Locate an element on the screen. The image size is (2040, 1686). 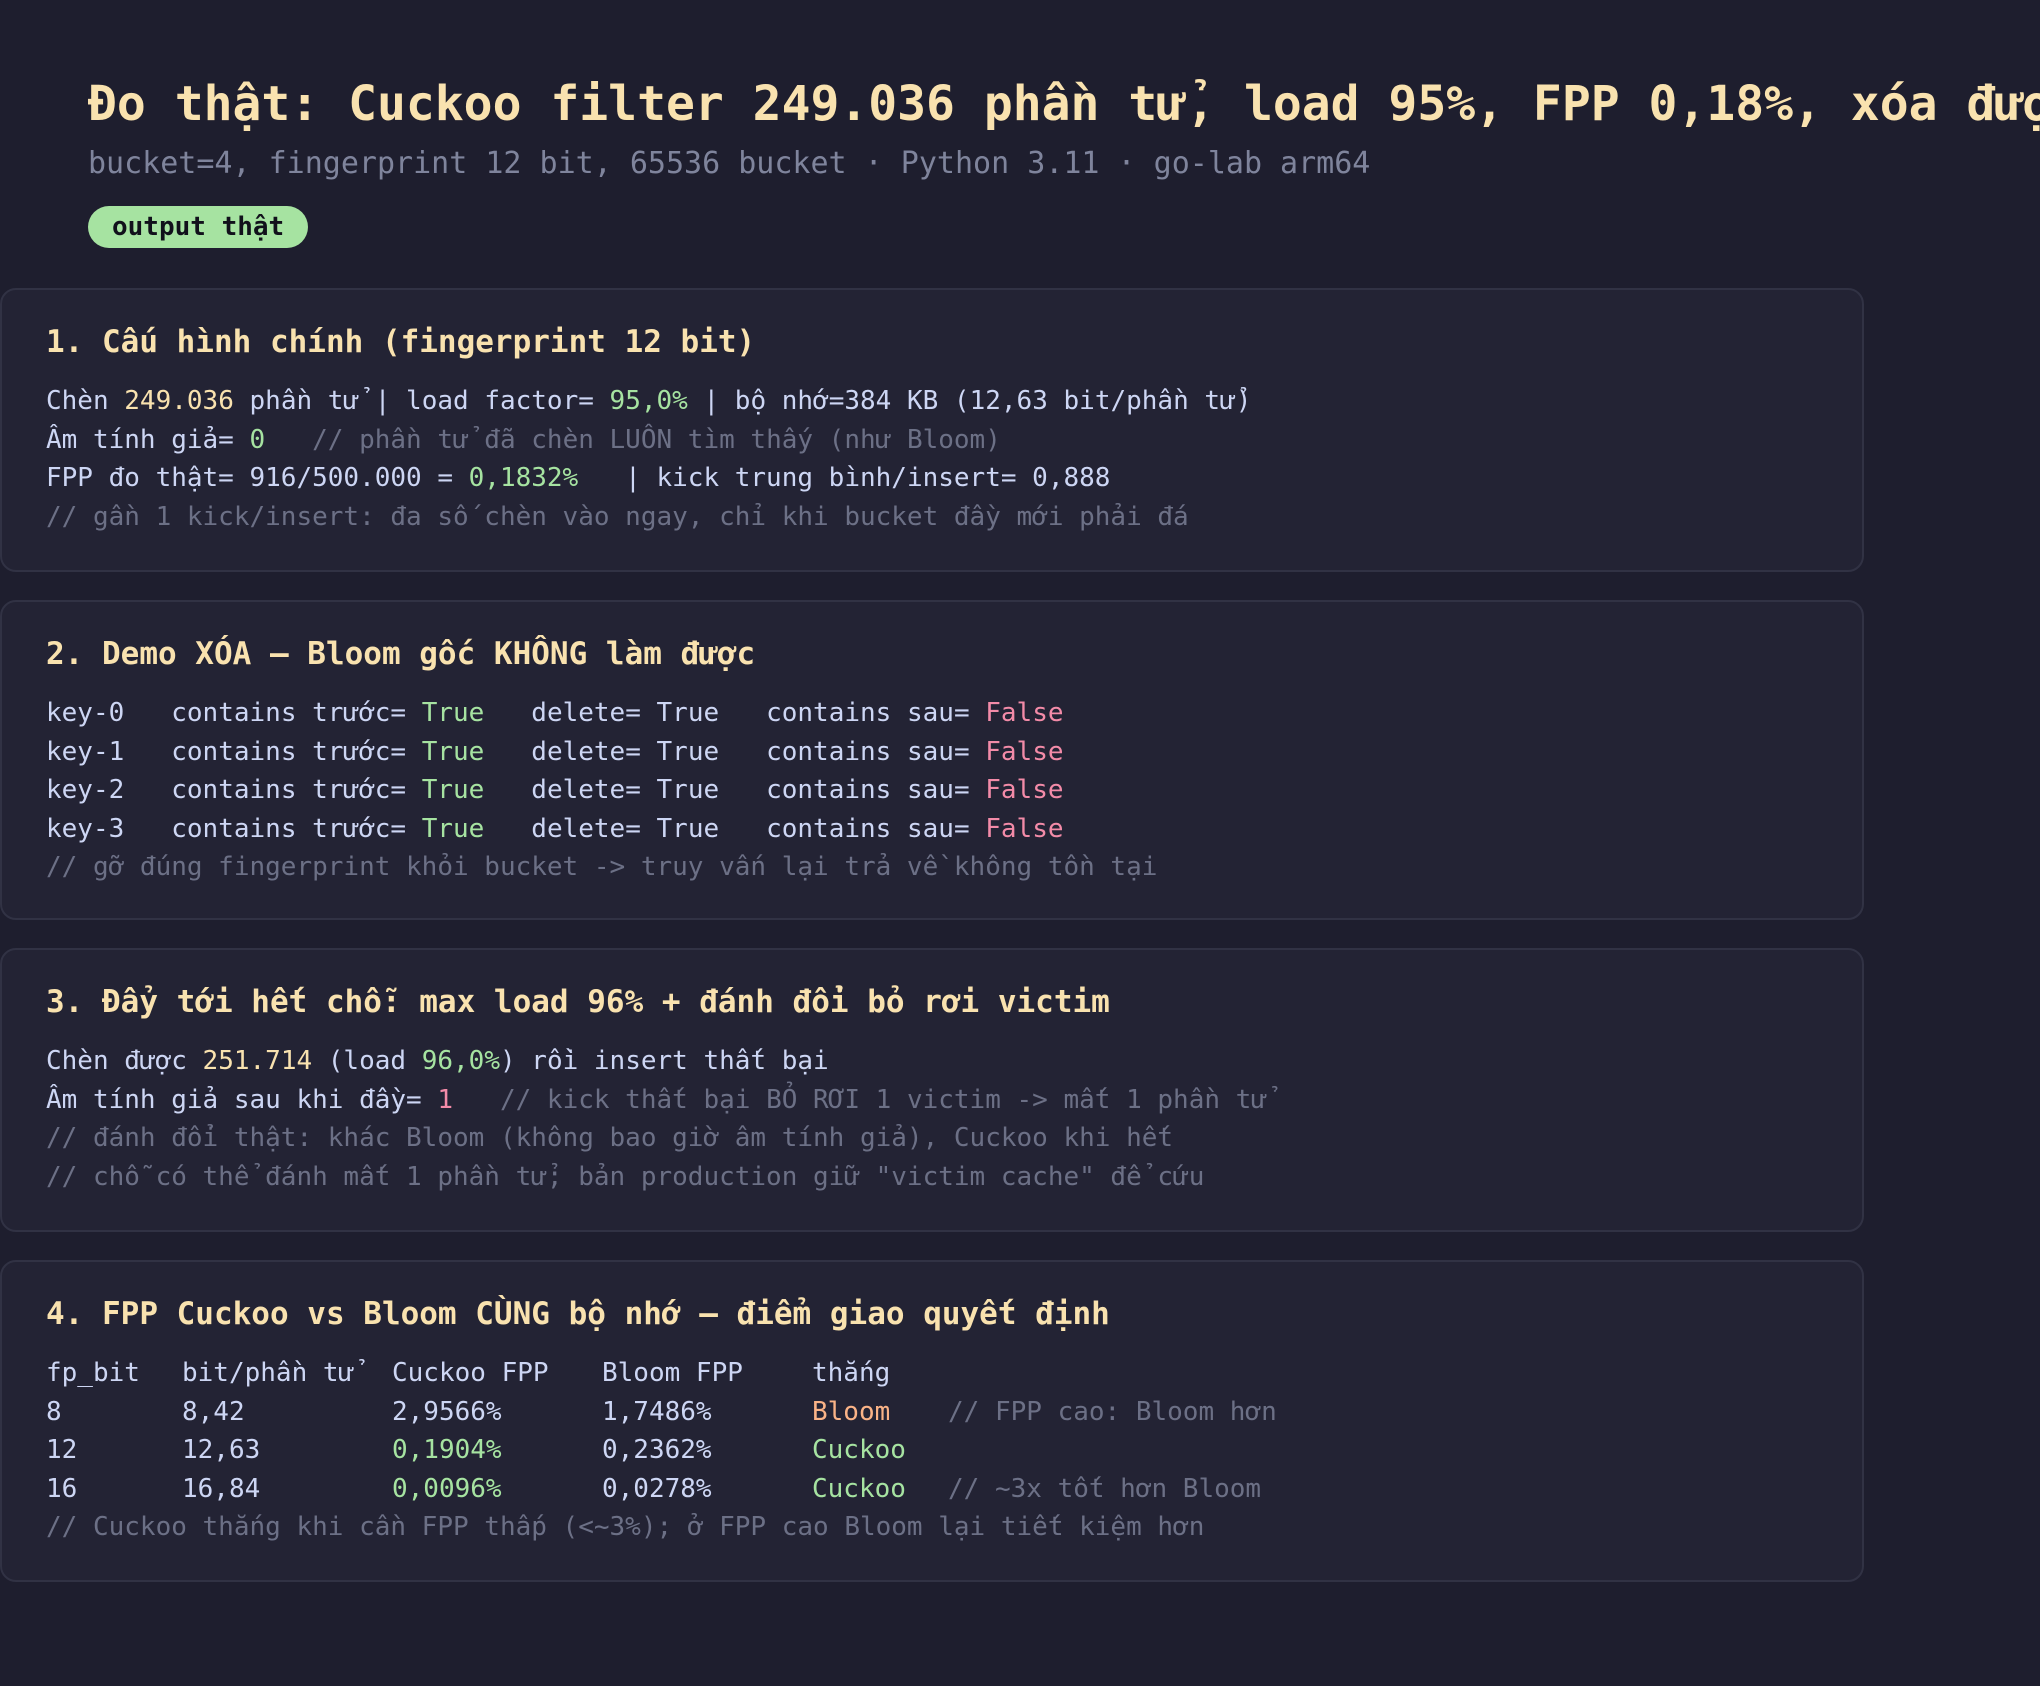
table-row: 12 12,63 0,1904% 0,2362% Cuckoo is located at coordinates (932, 1450).